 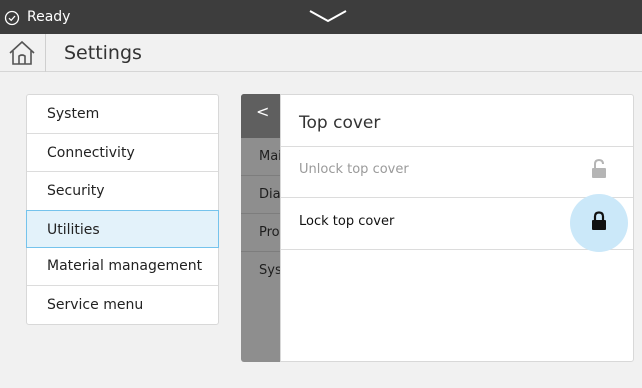 I want to click on unlock-top-cover-label: Unlock top cover, so click(x=354, y=169).